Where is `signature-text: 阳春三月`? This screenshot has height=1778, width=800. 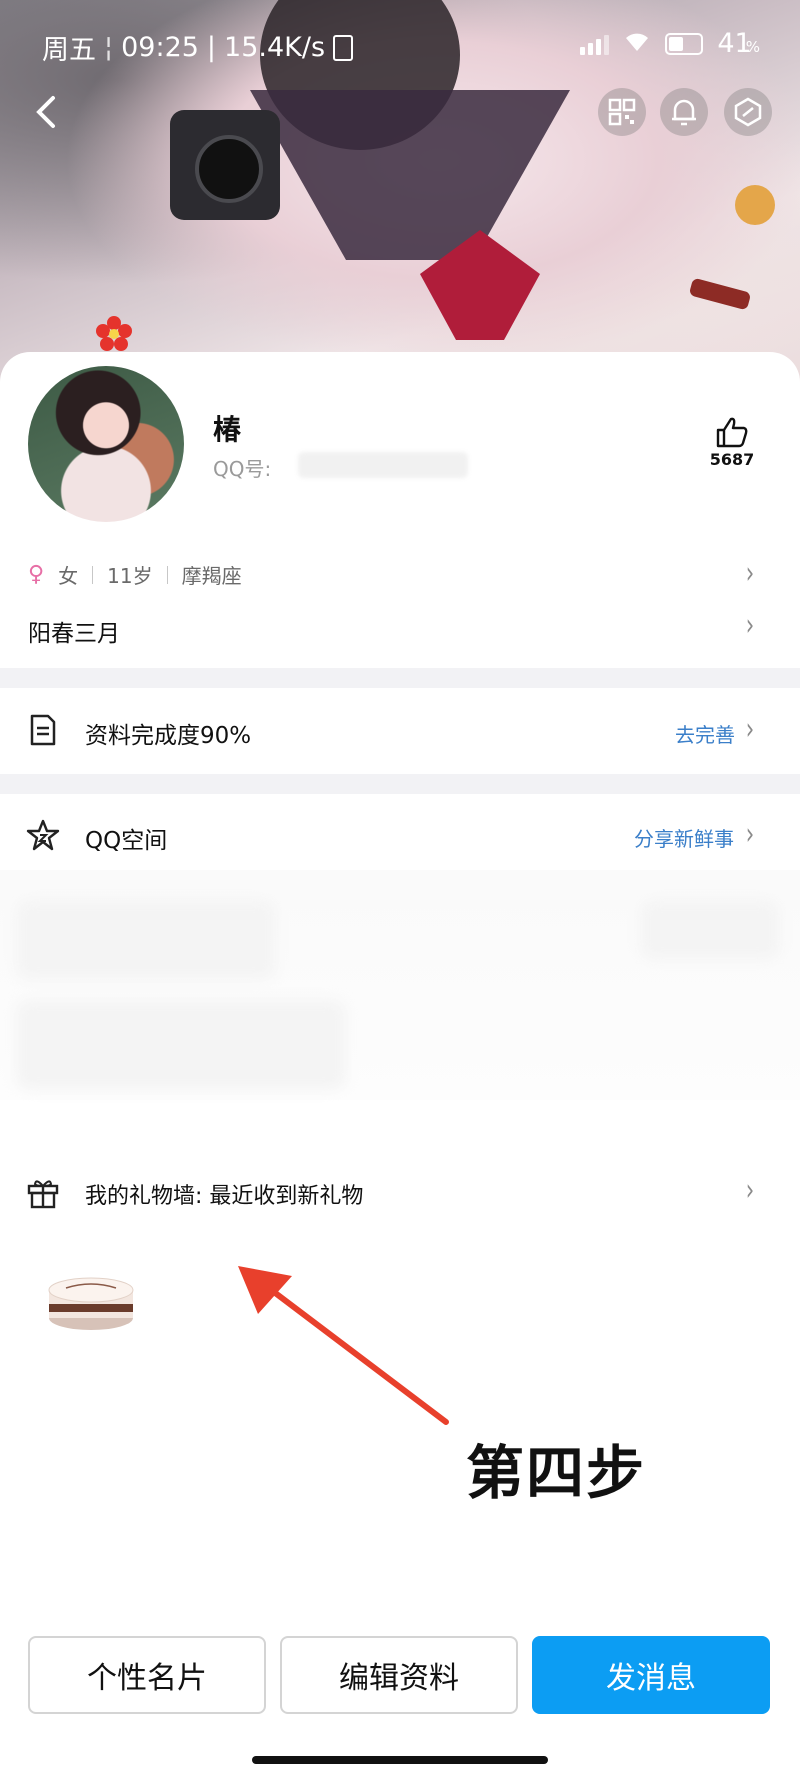
signature-text: 阳春三月 is located at coordinates (74, 631).